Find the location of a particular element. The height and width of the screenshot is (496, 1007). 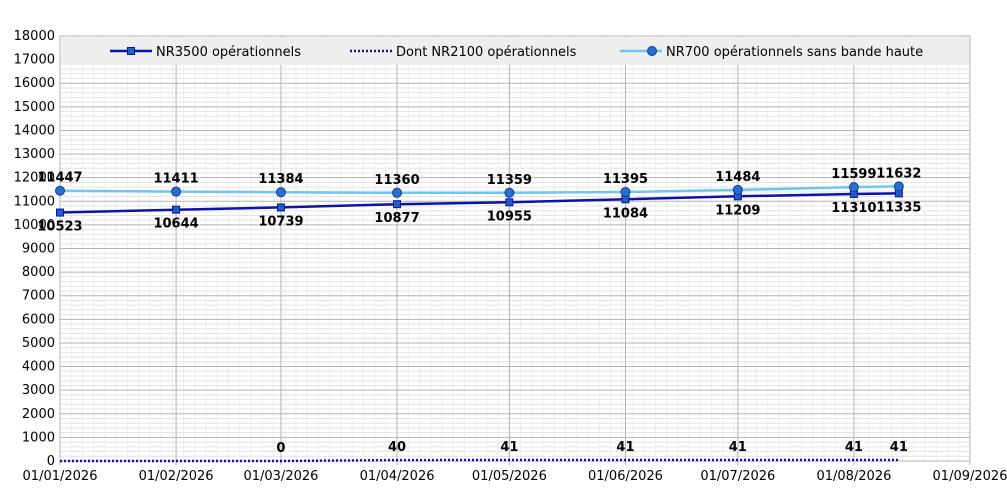

data-label: 10644 is located at coordinates (175, 224).